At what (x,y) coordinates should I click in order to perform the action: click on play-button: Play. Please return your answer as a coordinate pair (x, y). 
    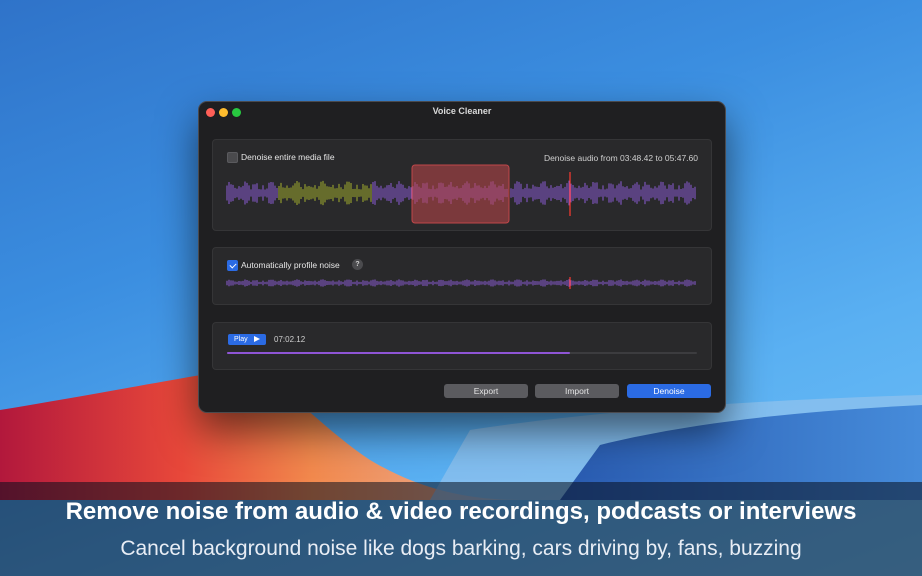
    Looking at the image, I should click on (247, 339).